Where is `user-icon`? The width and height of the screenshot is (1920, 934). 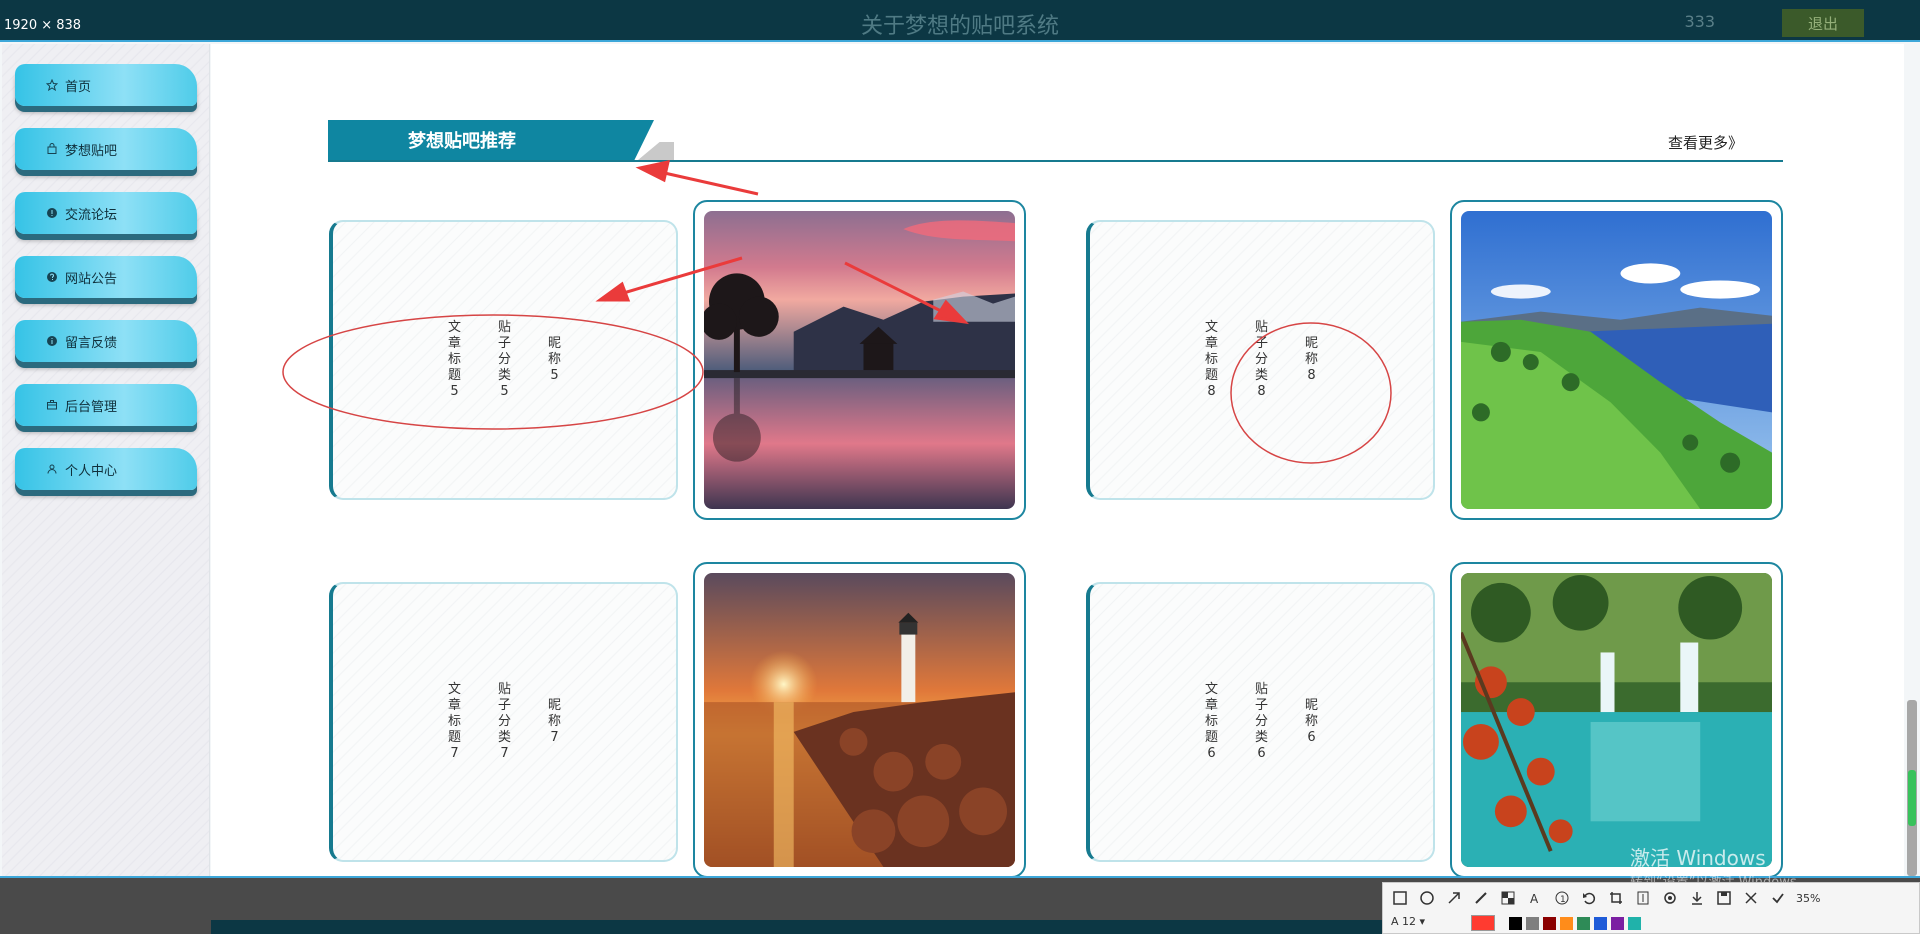
user-icon is located at coordinates (52, 469).